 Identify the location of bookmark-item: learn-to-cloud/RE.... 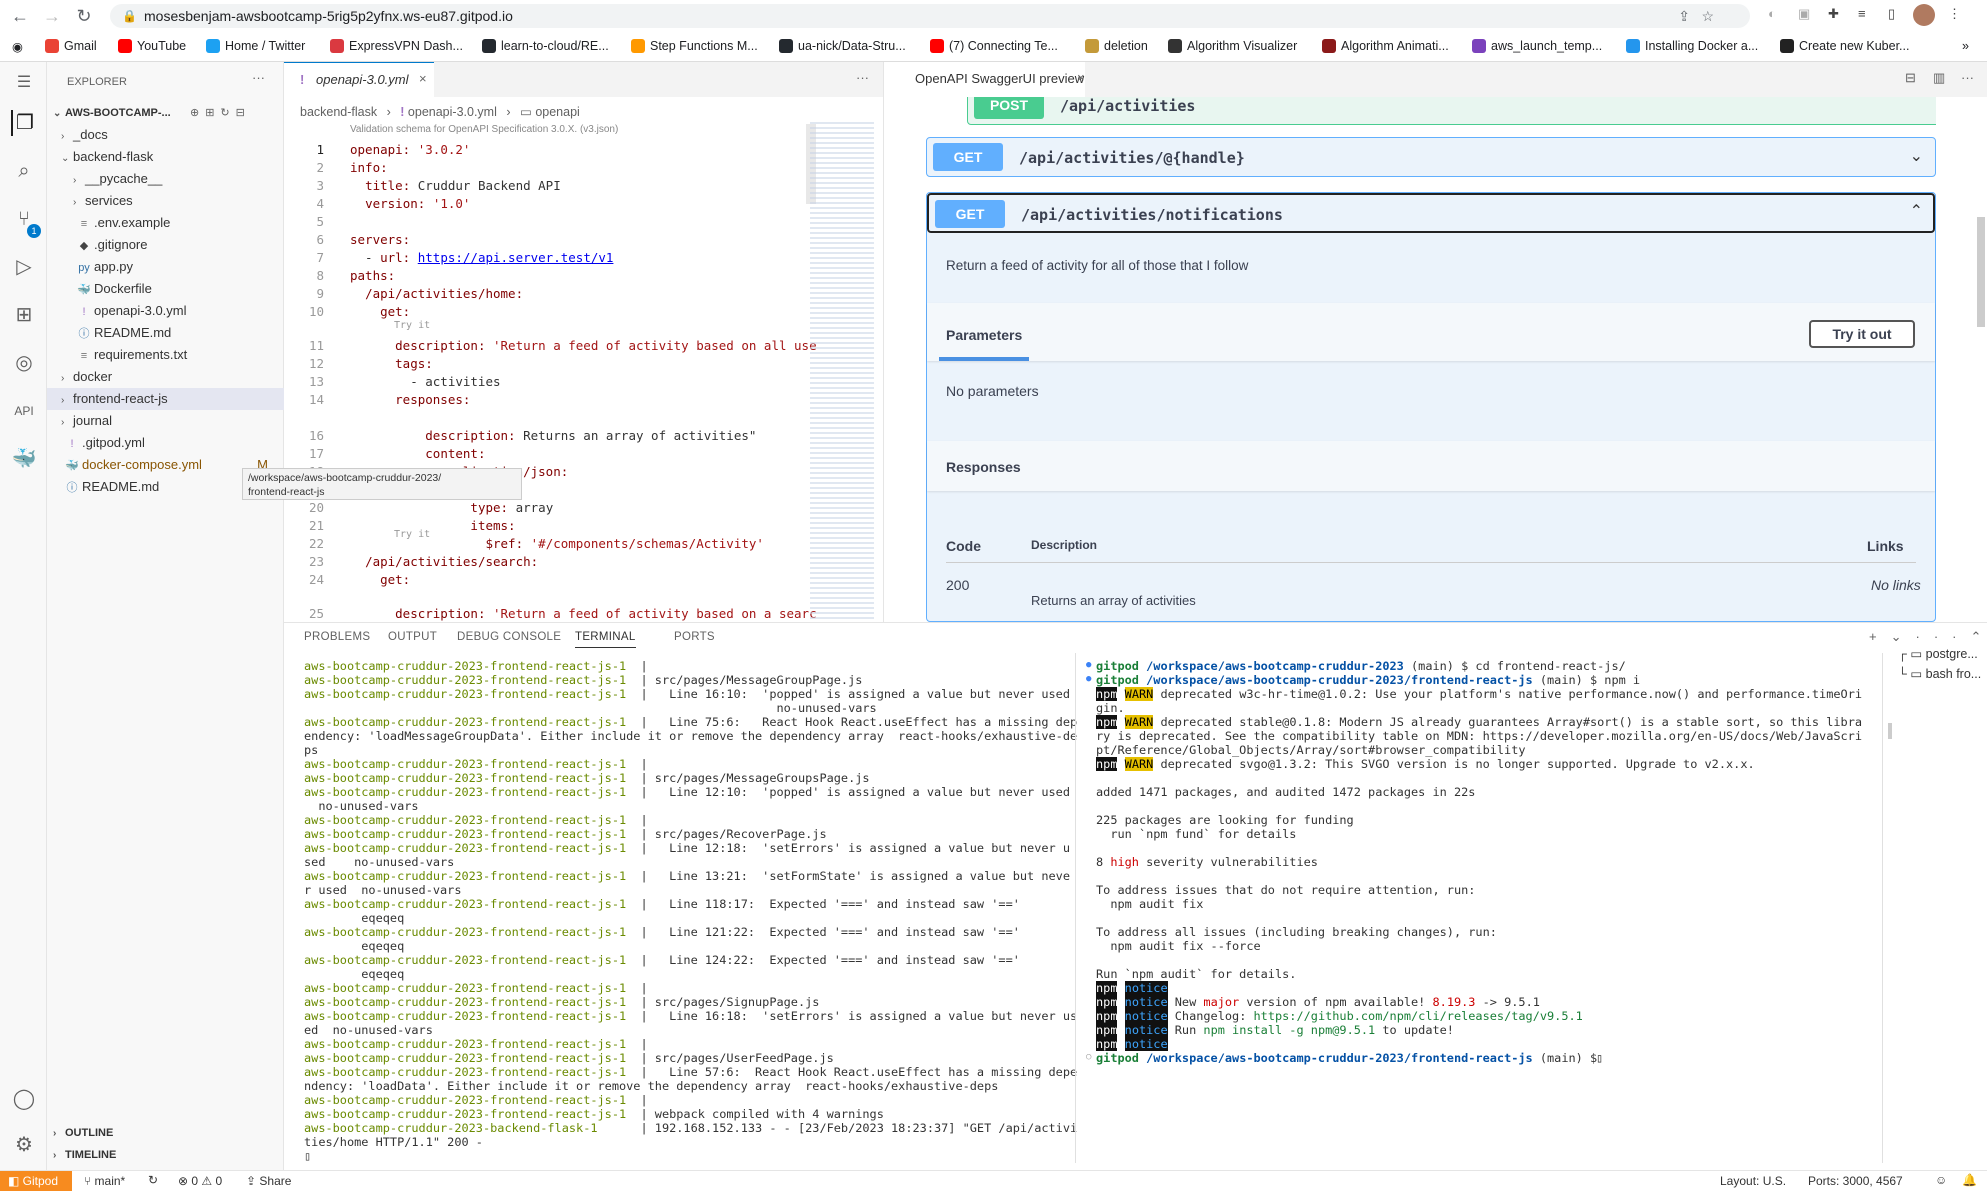
(545, 46).